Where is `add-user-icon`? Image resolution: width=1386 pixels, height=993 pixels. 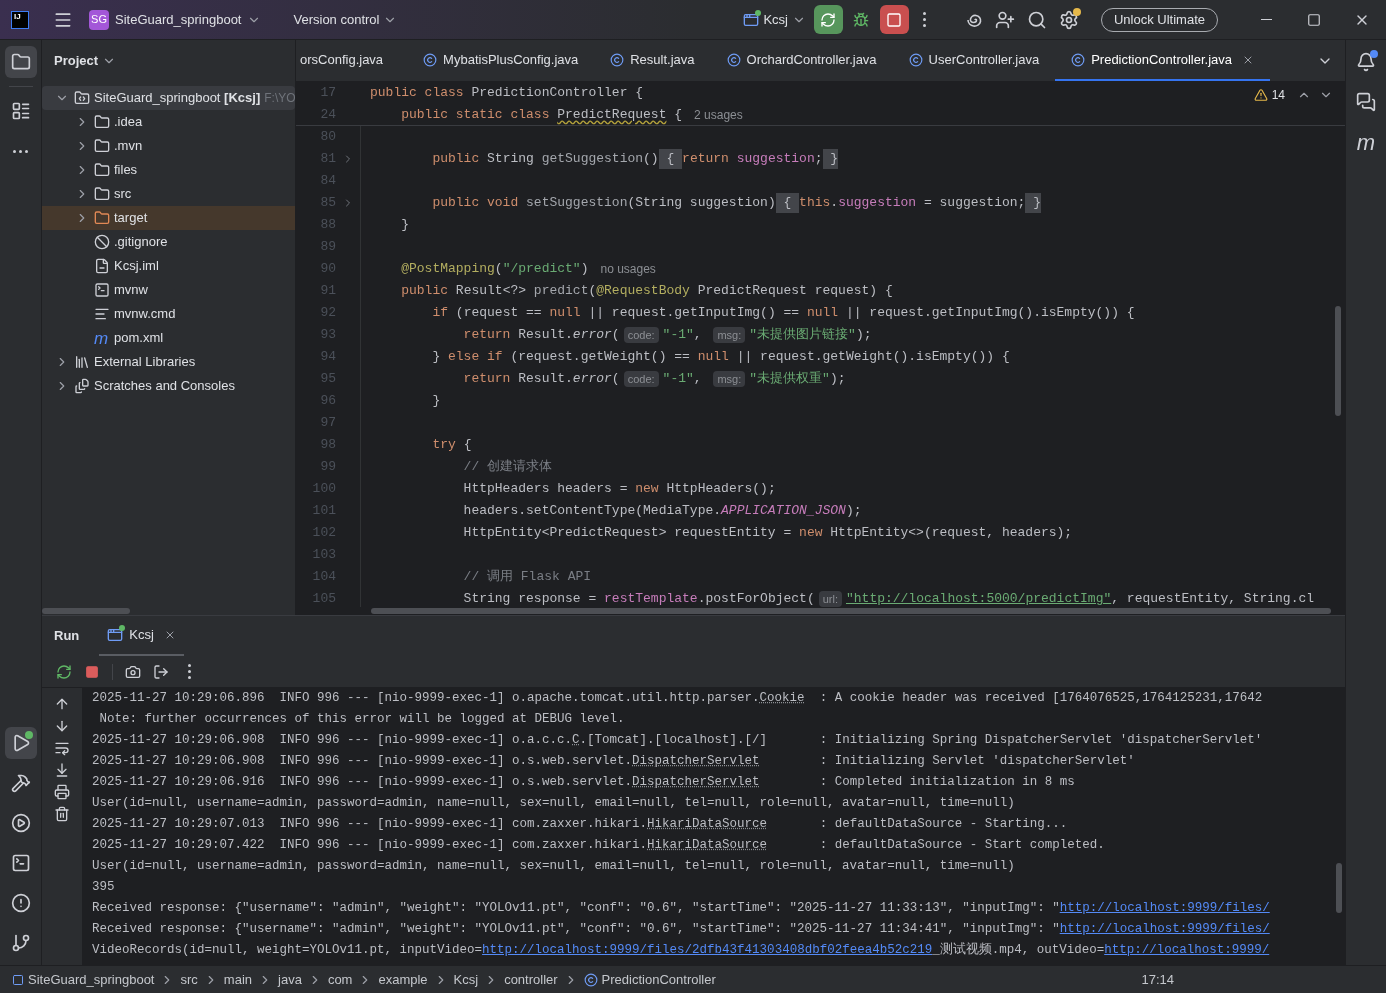 add-user-icon is located at coordinates (1004, 19).